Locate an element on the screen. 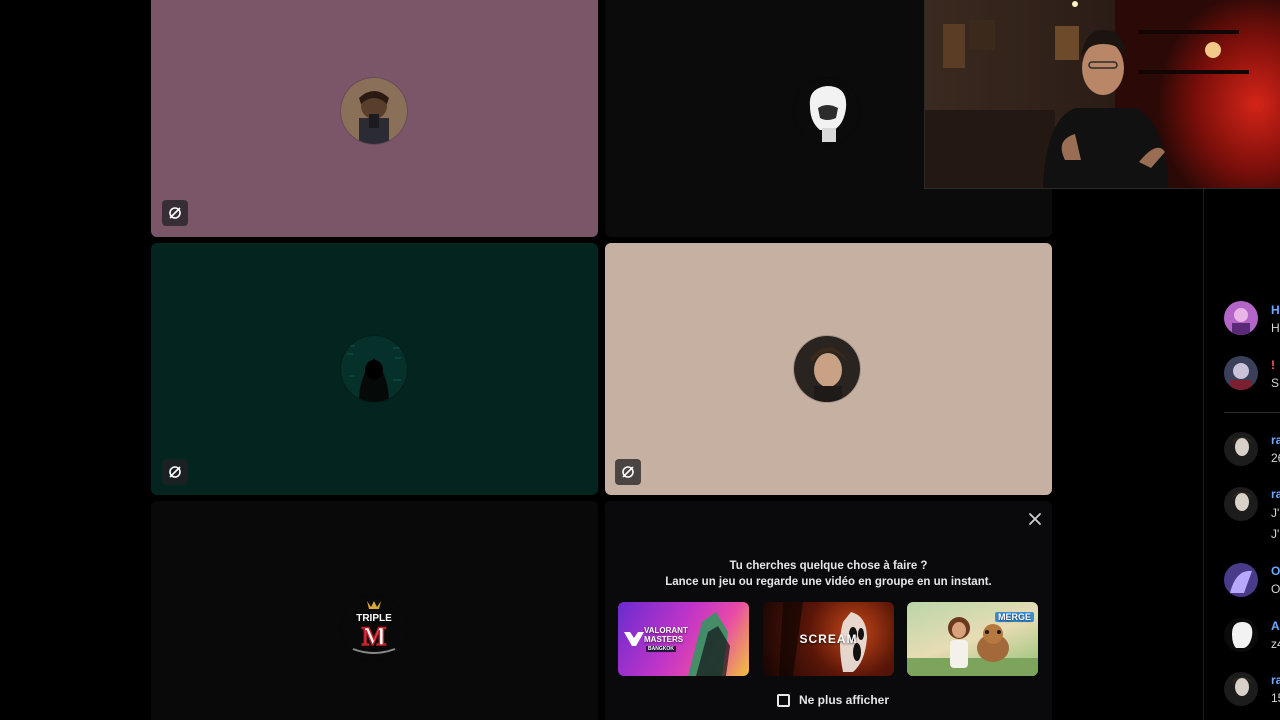  chat-message: ra J'i J'i is located at coordinates (1252, 515).